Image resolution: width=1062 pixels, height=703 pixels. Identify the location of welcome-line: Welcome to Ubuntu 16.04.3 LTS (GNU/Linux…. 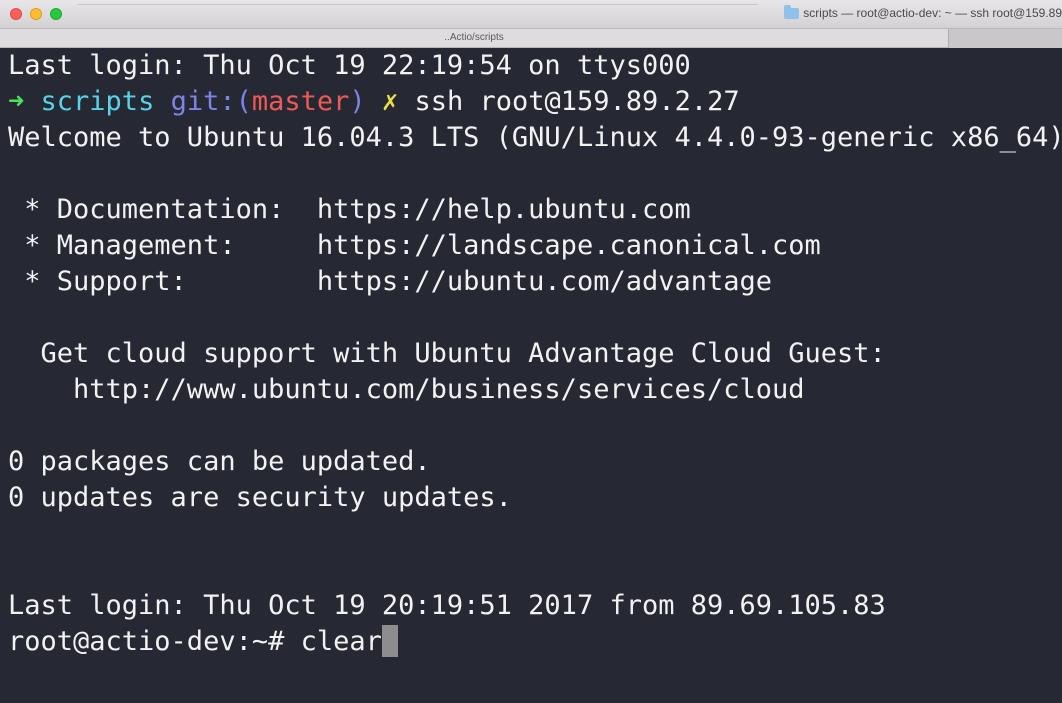
(535, 137).